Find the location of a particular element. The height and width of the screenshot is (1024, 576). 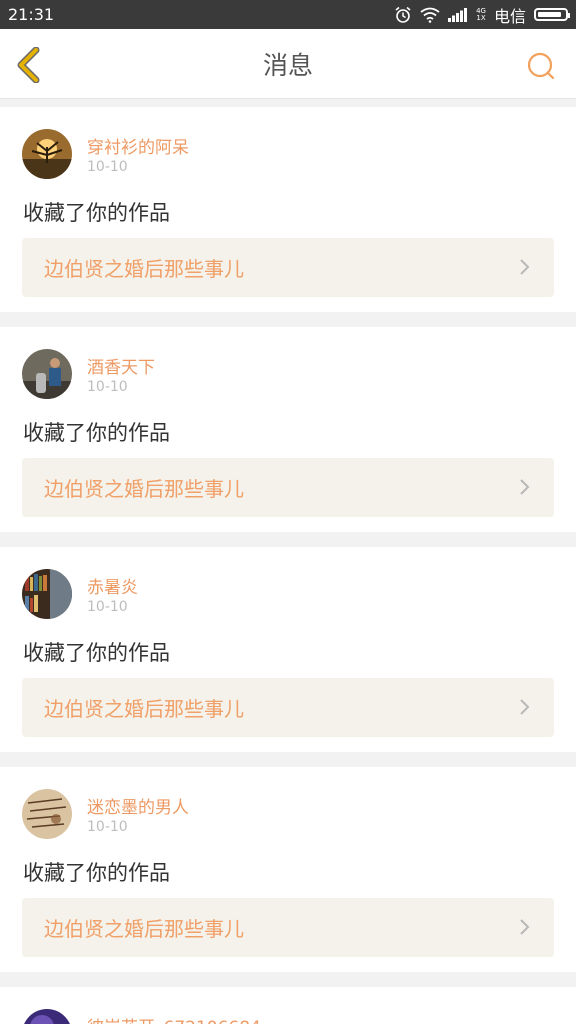

tree-sunset-avatar-icon is located at coordinates (47, 154).